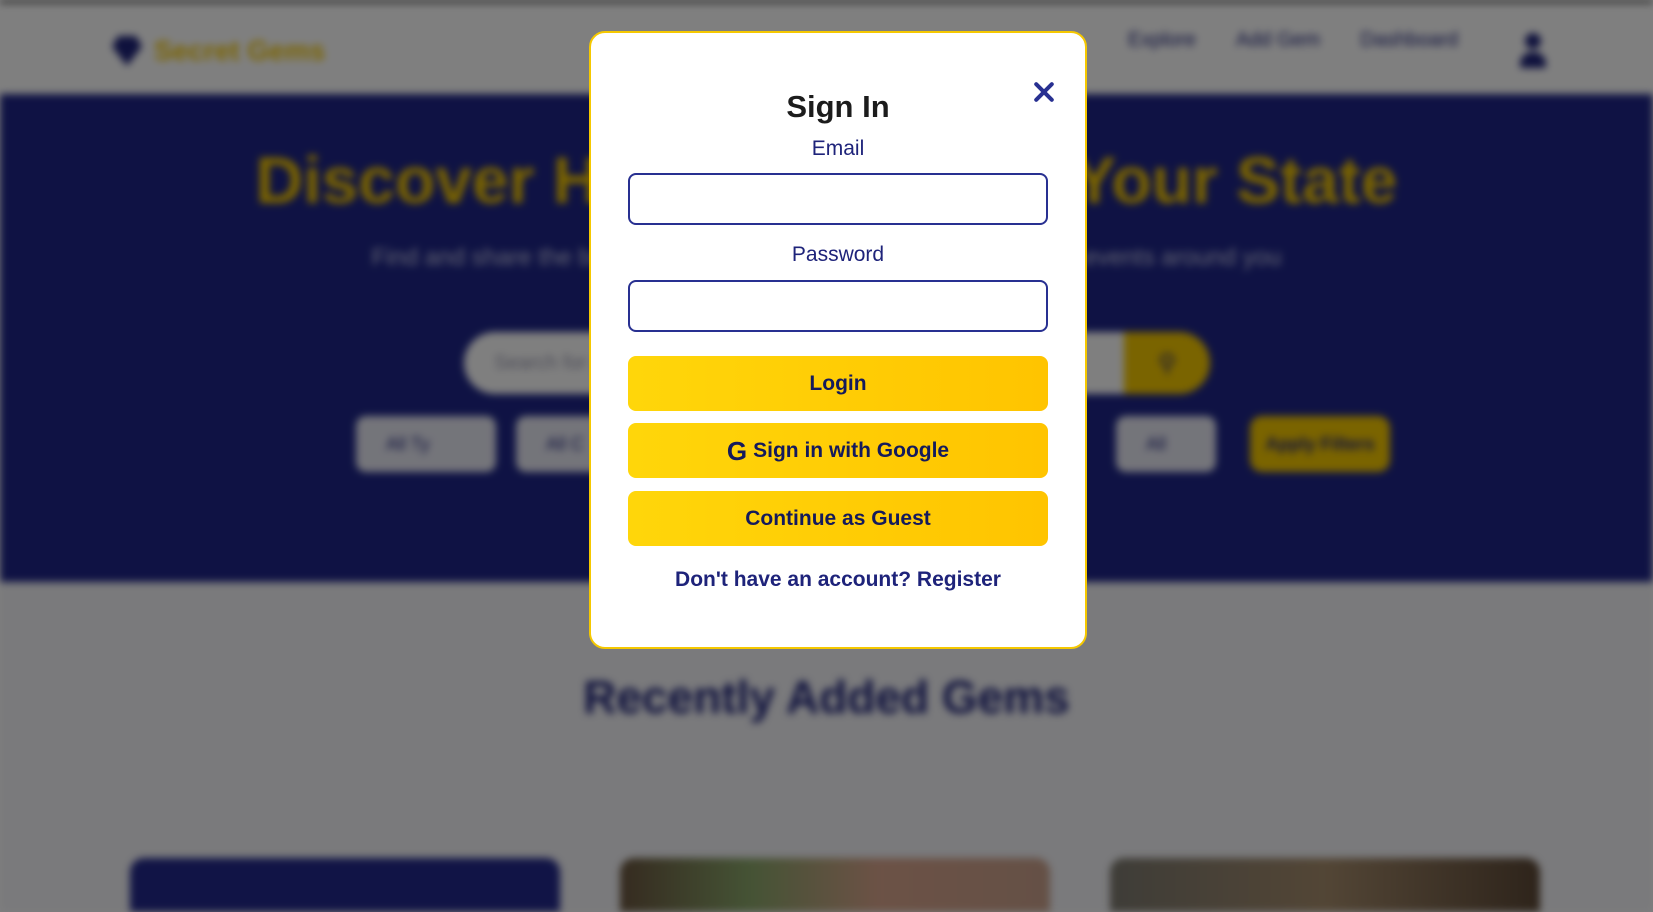 The width and height of the screenshot is (1653, 912). What do you see at coordinates (851, 450) in the screenshot?
I see `google-sign-in-label: Sign in with Google` at bounding box center [851, 450].